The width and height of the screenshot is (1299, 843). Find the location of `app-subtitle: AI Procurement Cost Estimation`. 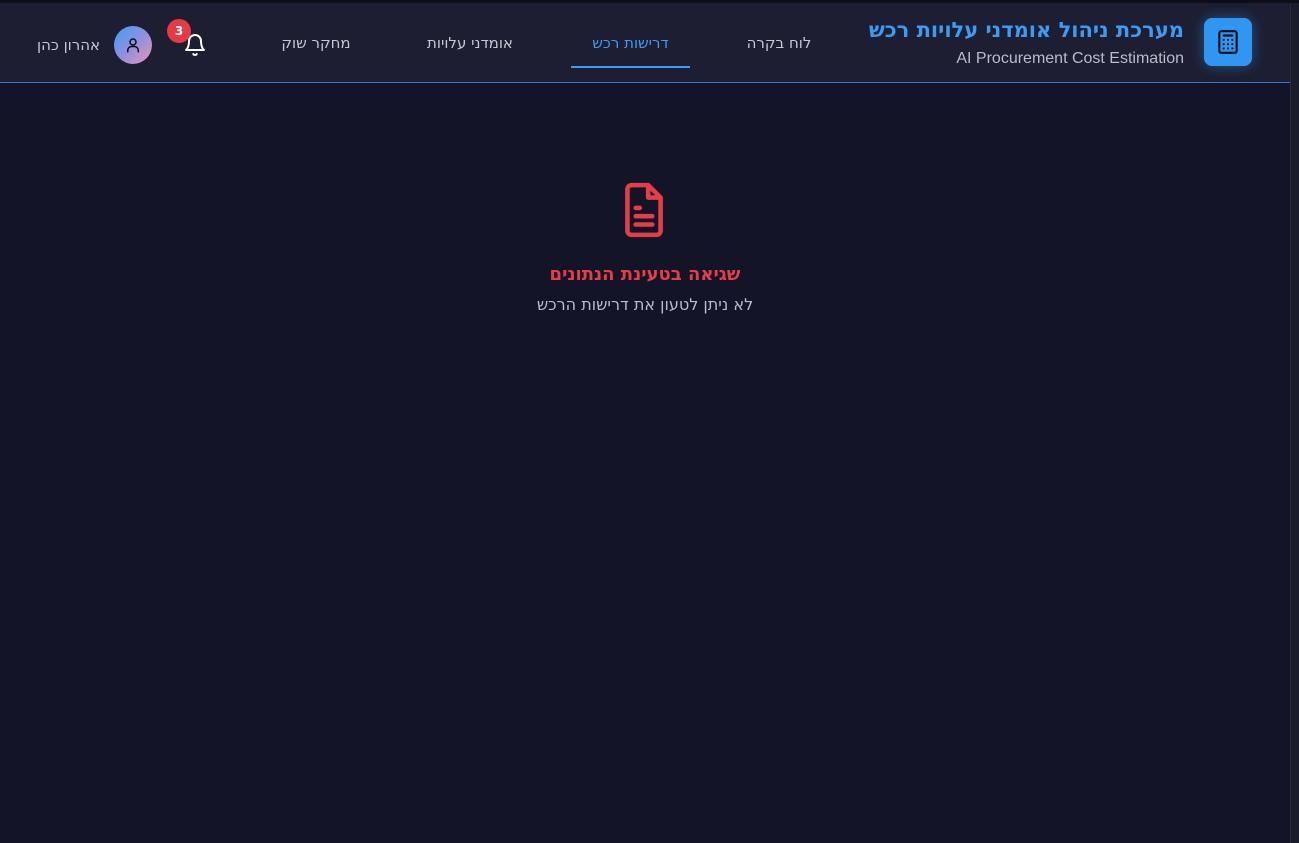

app-subtitle: AI Procurement Cost Estimation is located at coordinates (1070, 58).